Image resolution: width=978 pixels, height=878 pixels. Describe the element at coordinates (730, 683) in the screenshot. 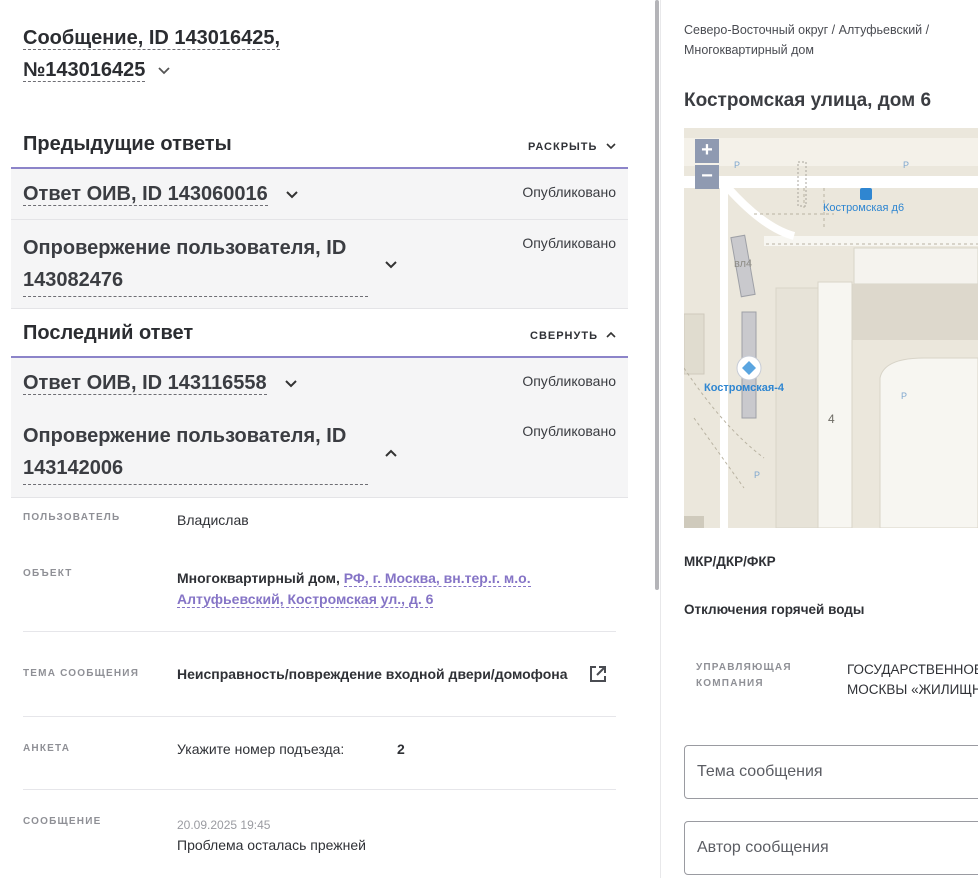

I see `mgmt-label-line2: КОМПАНИЯ` at that location.